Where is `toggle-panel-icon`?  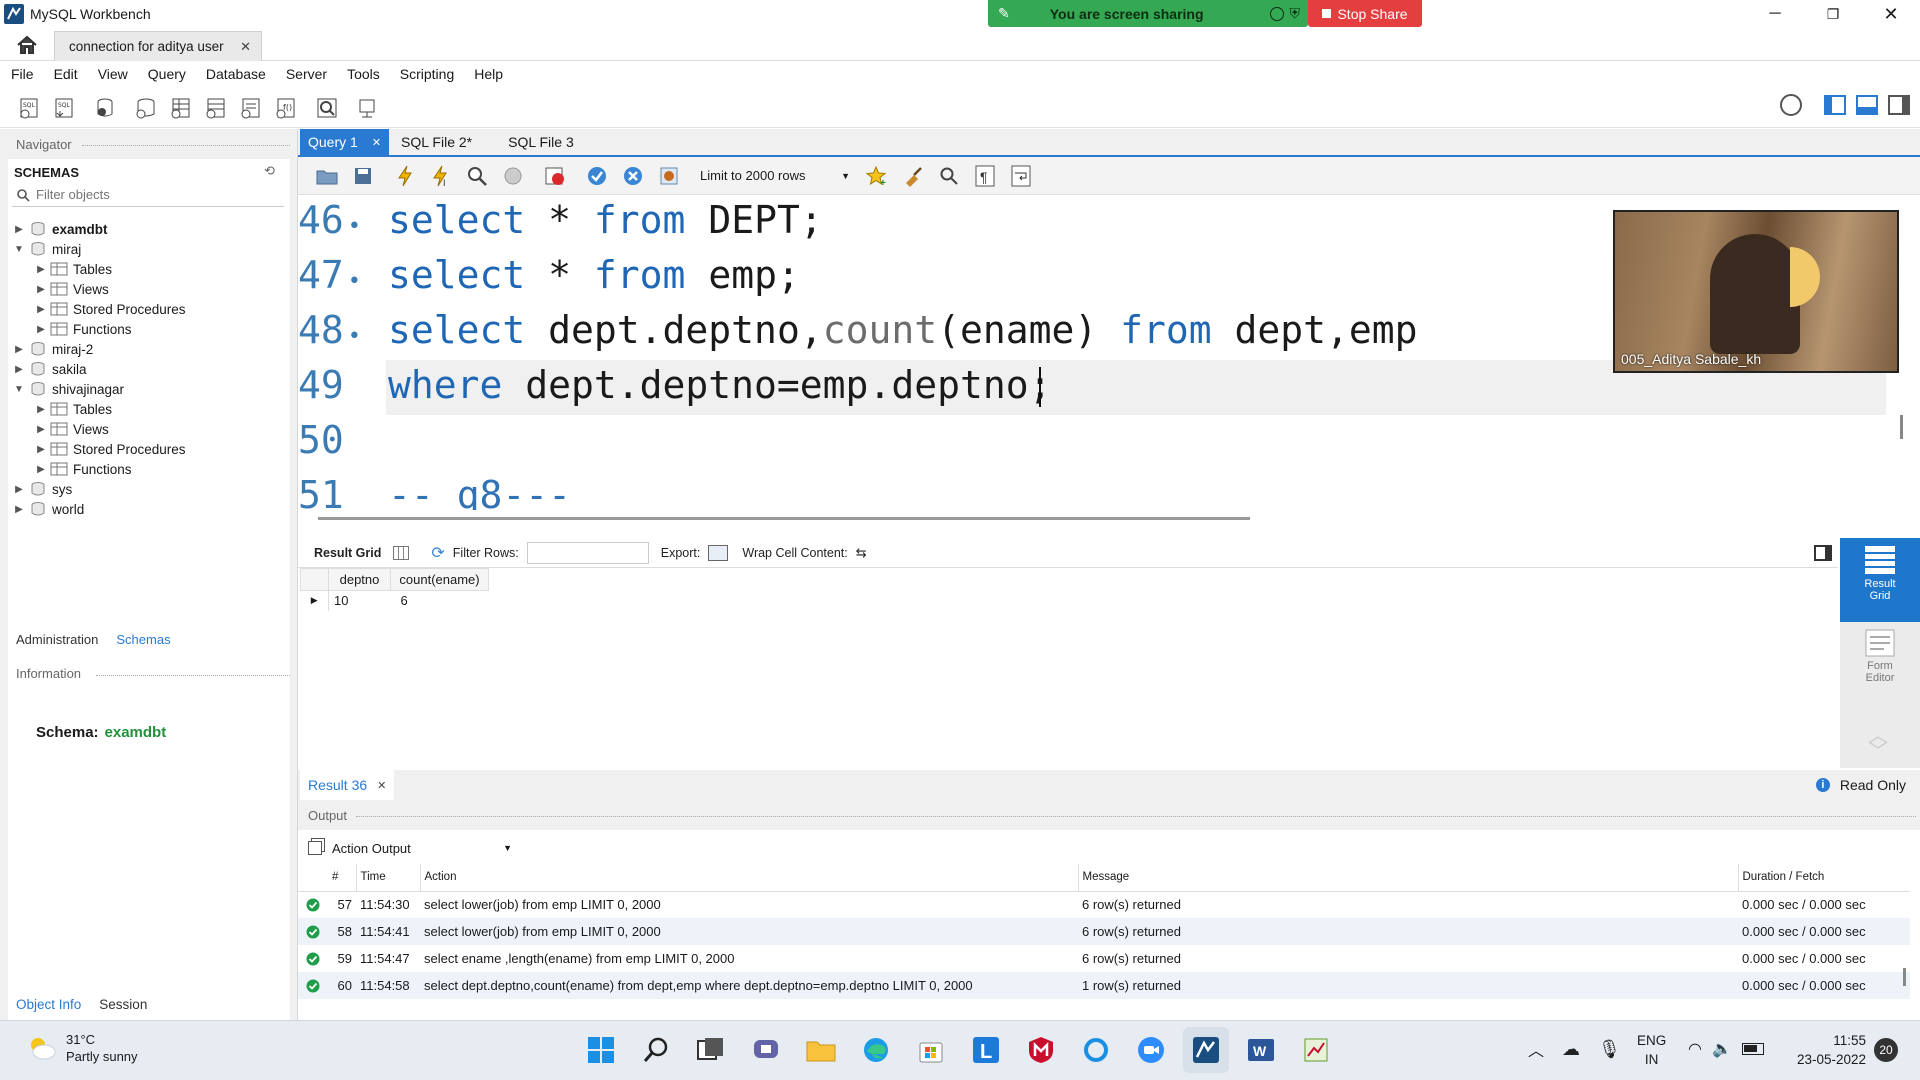 toggle-panel-icon is located at coordinates (1823, 552).